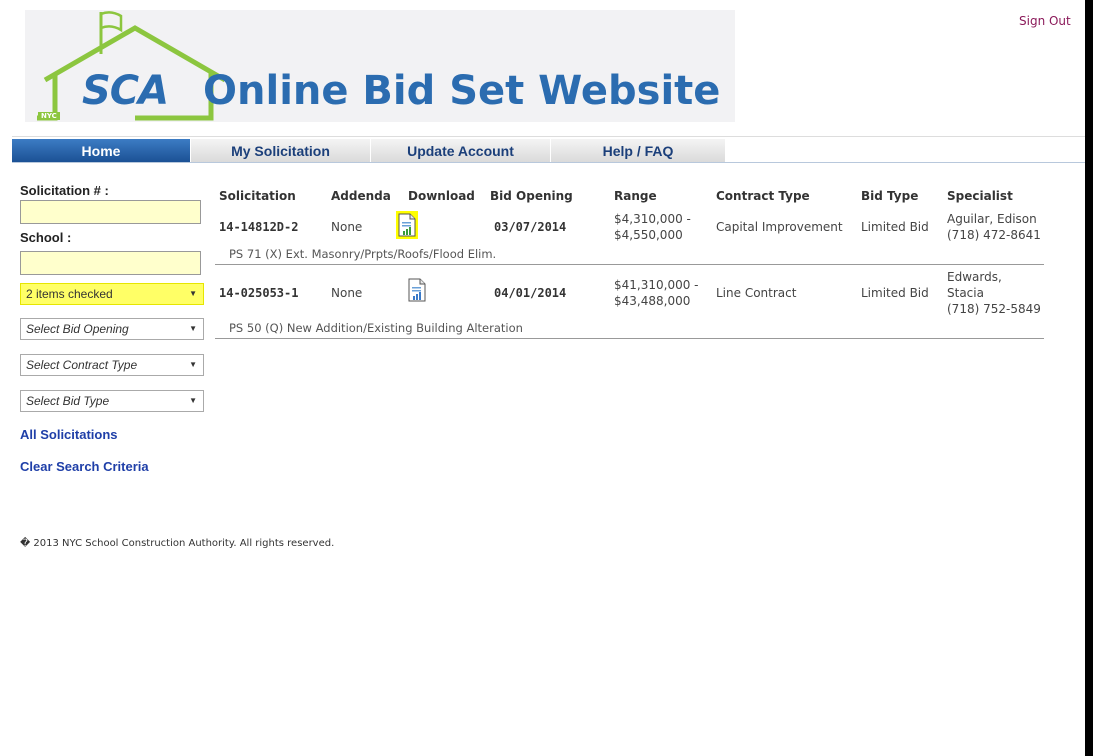 Image resolution: width=1093 pixels, height=756 pixels. What do you see at coordinates (77, 329) in the screenshot?
I see `dropdown-value: Select Bid Opening` at bounding box center [77, 329].